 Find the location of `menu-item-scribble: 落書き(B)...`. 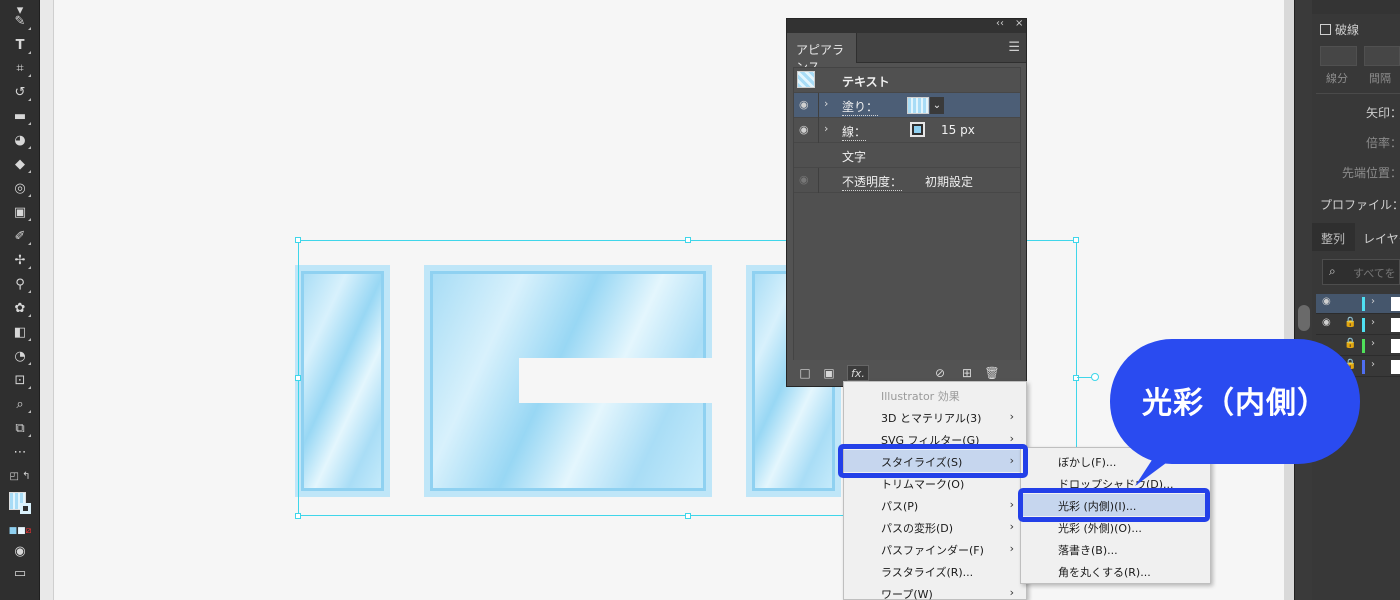

menu-item-scribble: 落書き(B)... is located at coordinates (1115, 549).